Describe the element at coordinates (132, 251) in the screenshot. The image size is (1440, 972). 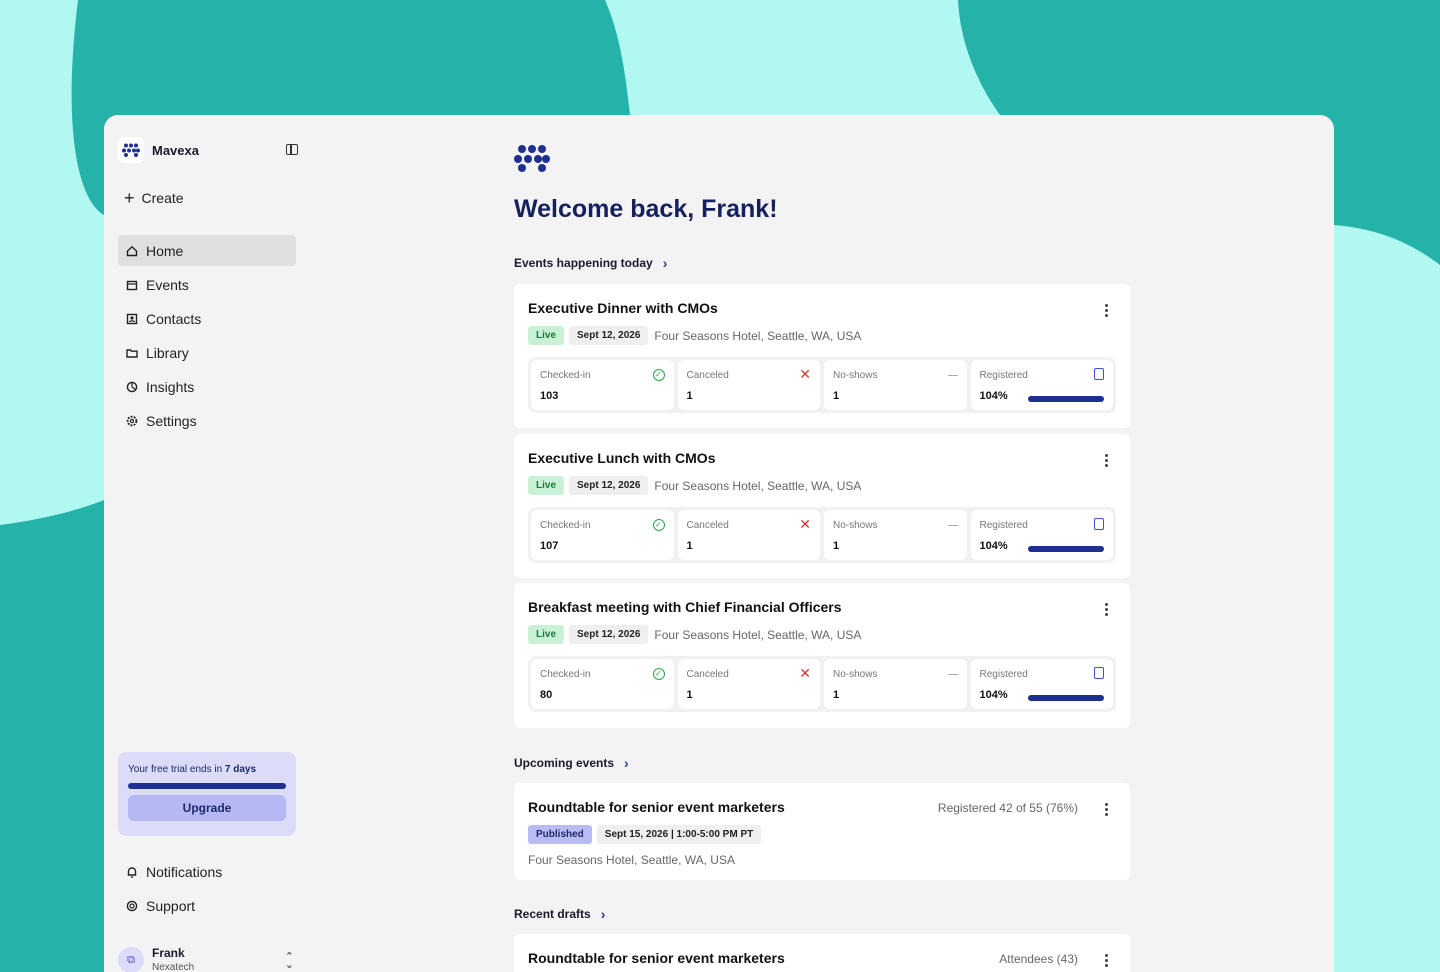
I see `home-icon` at that location.